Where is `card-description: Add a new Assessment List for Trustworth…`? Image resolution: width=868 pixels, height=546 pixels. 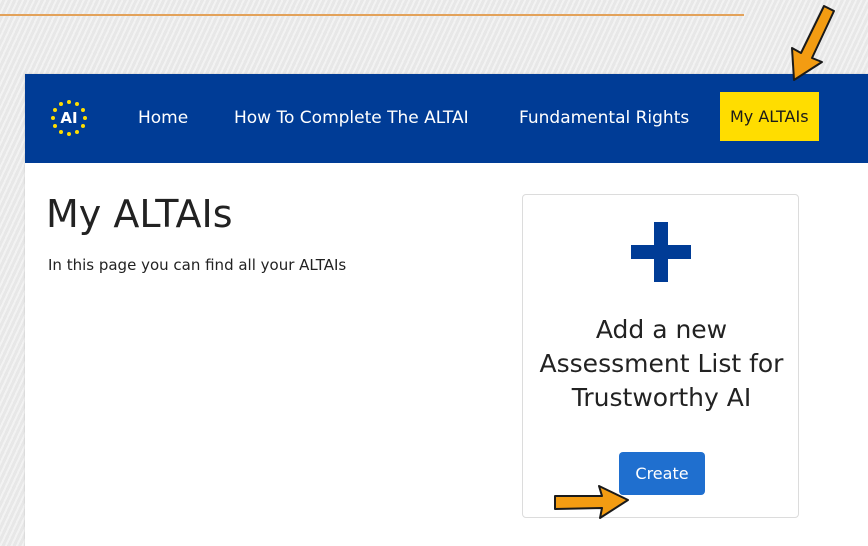
card-description: Add a new Assessment List for Trustworth… is located at coordinates (661, 364).